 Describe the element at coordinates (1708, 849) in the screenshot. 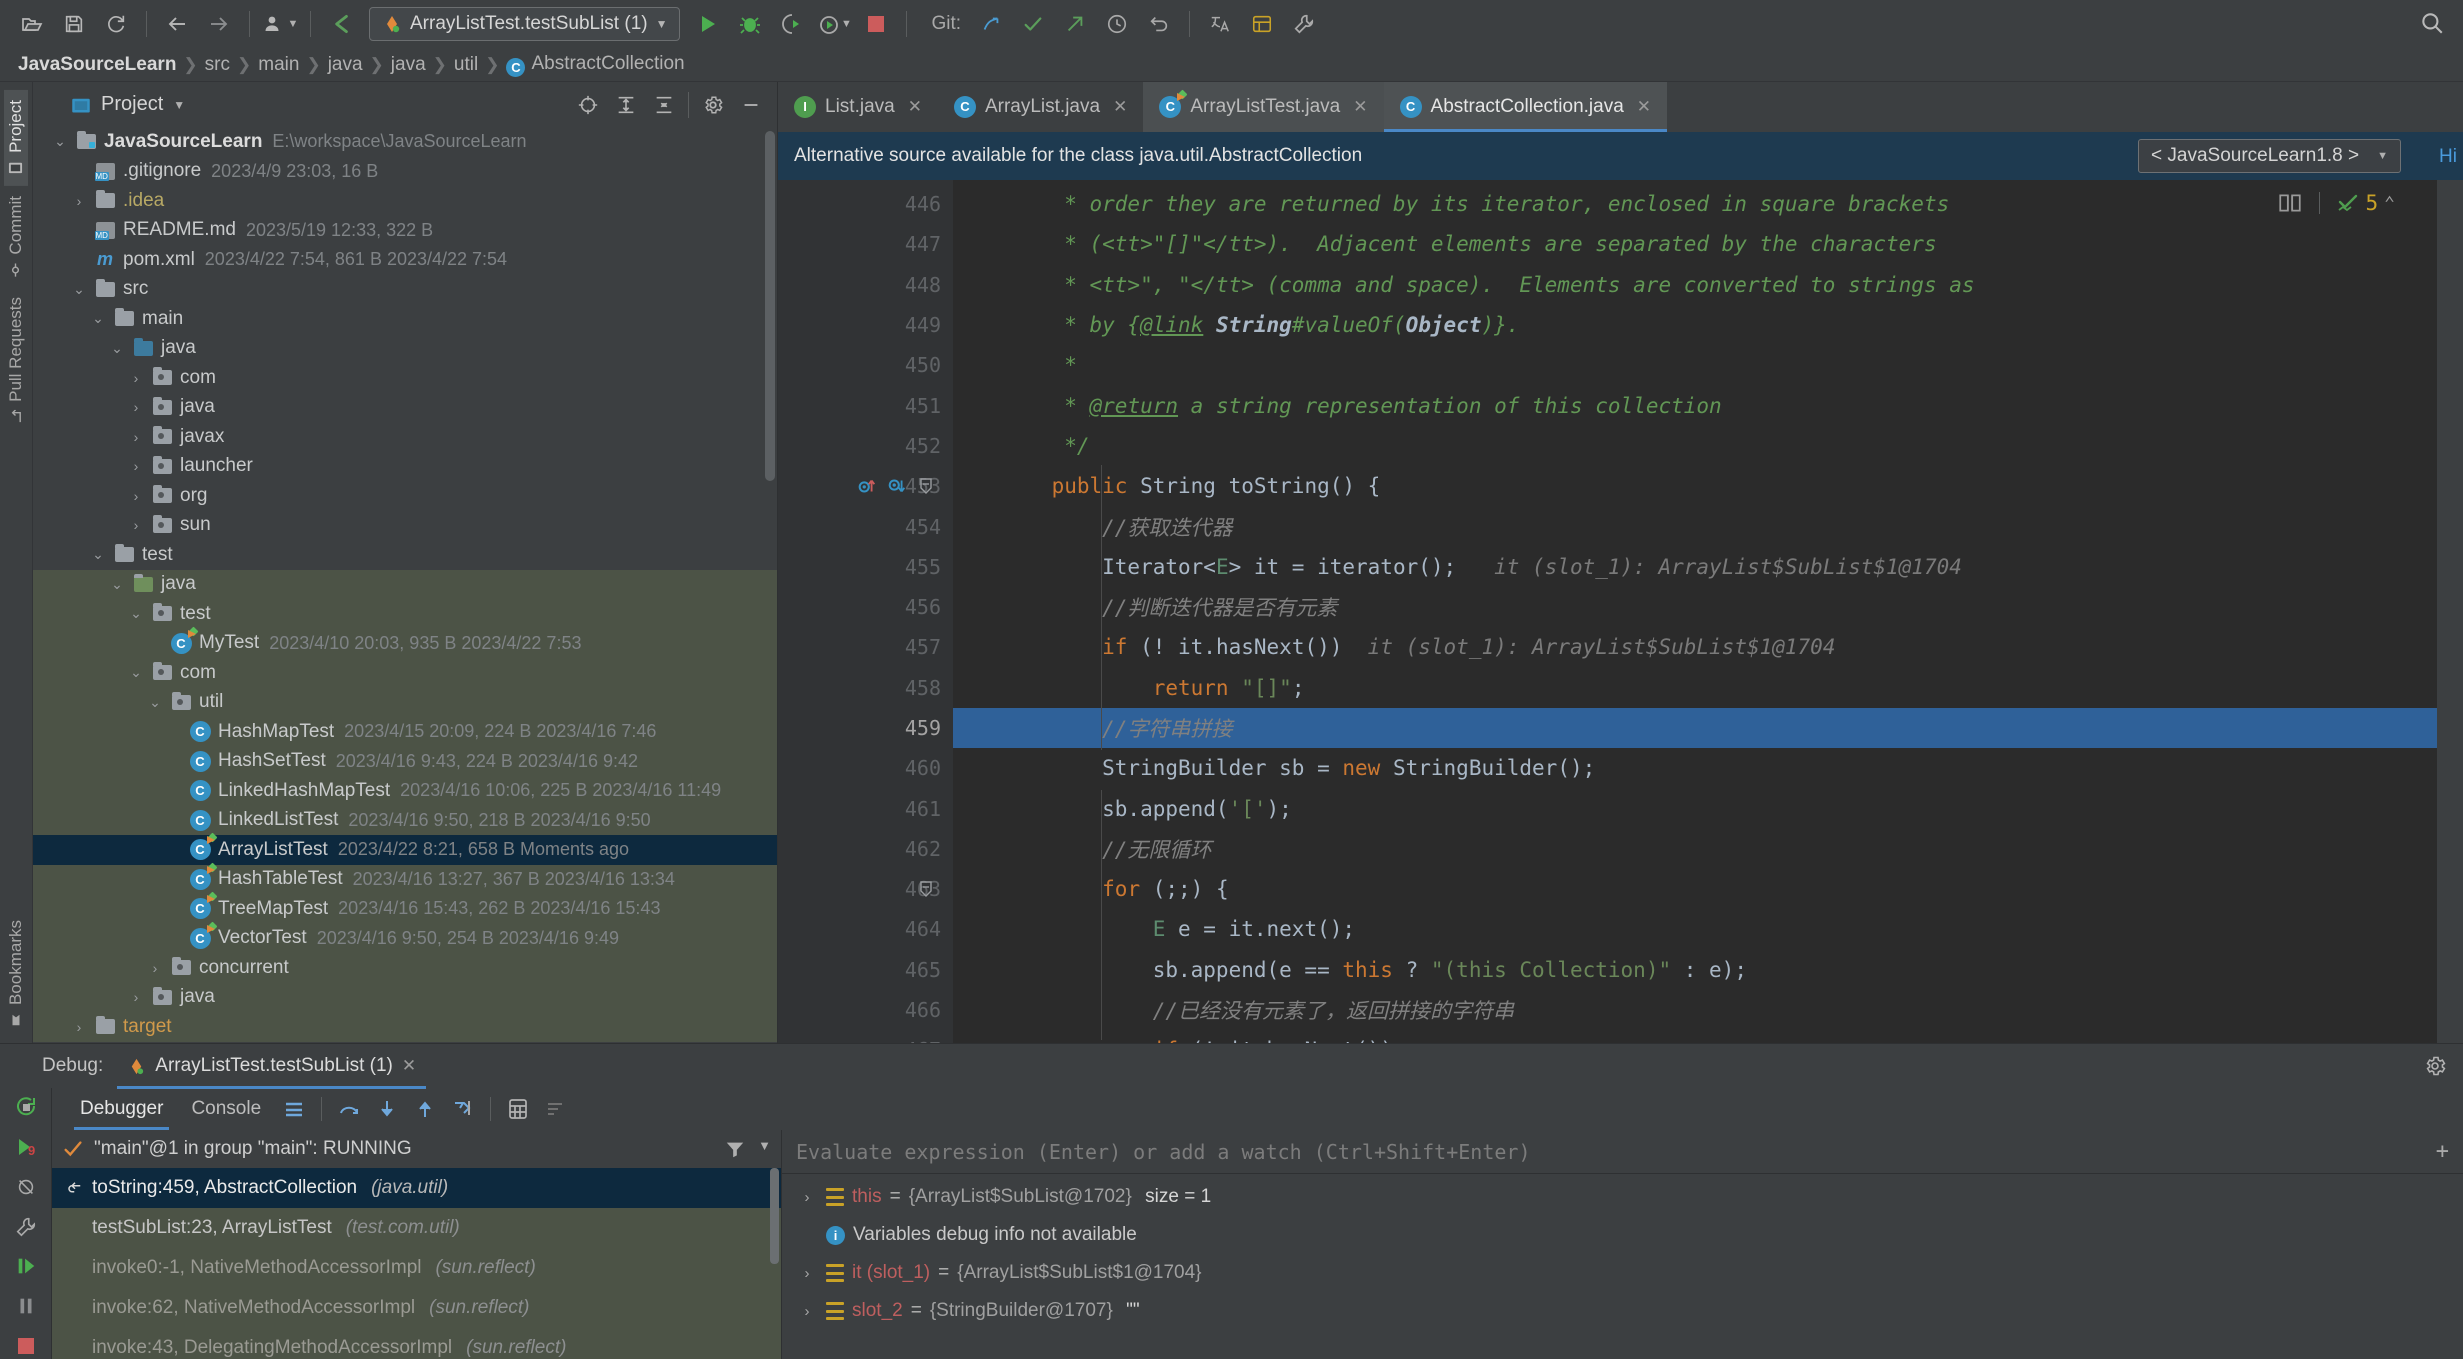

I see `code-line-462: //无限循环` at that location.